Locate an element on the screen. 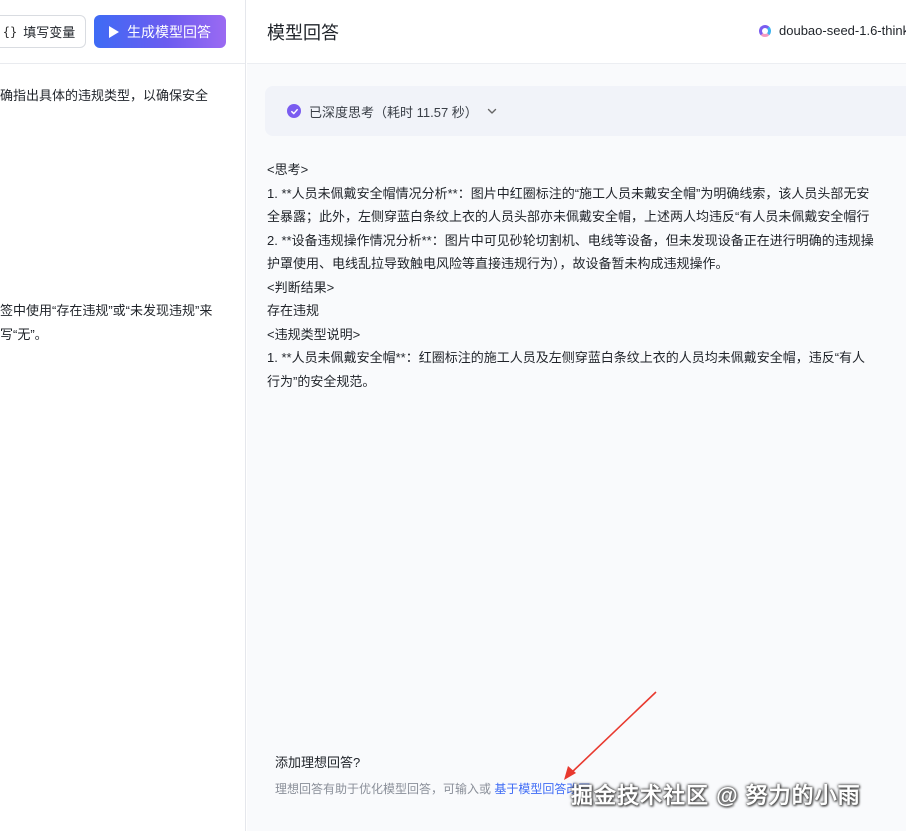  answer-line: <判断结果> is located at coordinates (301, 287).